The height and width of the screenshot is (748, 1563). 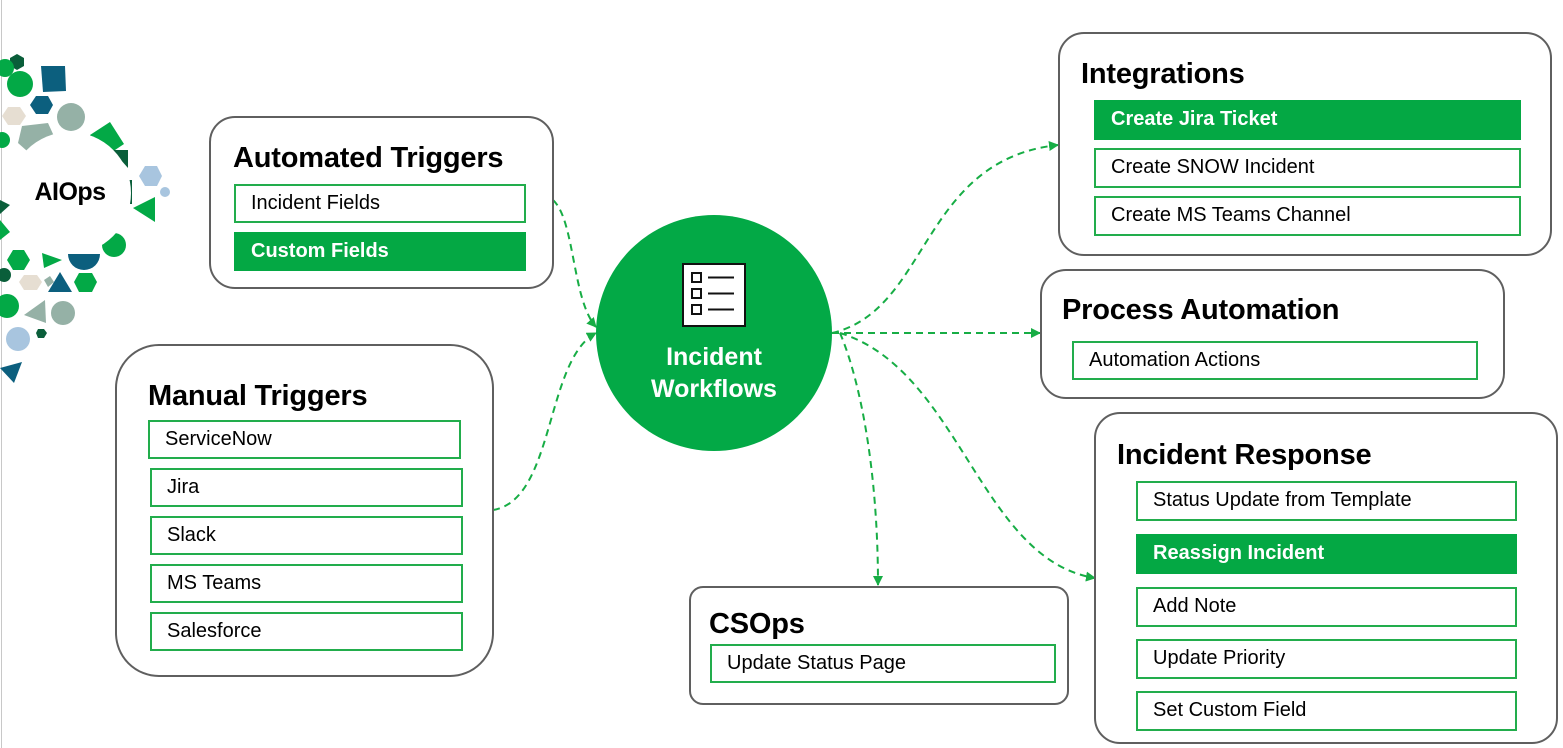 What do you see at coordinates (1201, 310) in the screenshot?
I see `group-title: Process Automation` at bounding box center [1201, 310].